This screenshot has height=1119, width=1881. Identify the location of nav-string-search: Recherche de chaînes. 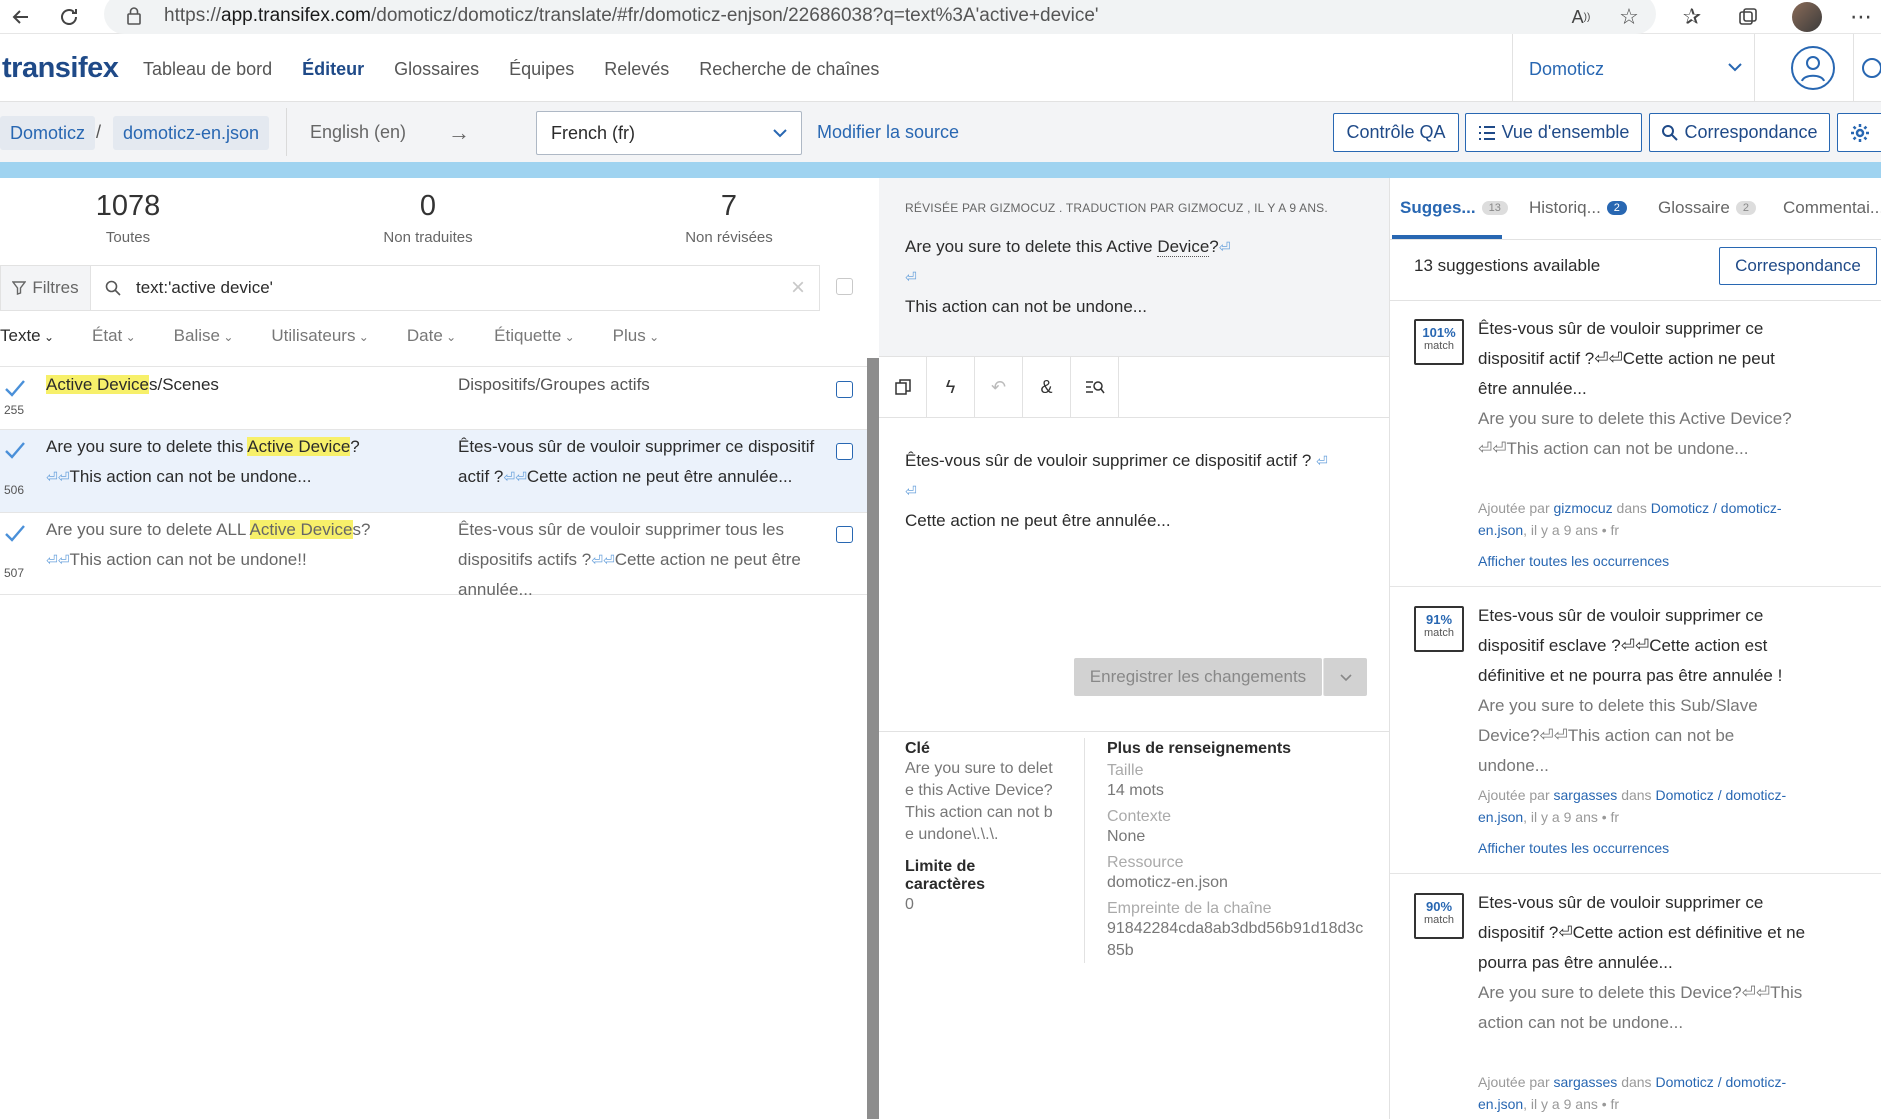
(789, 69).